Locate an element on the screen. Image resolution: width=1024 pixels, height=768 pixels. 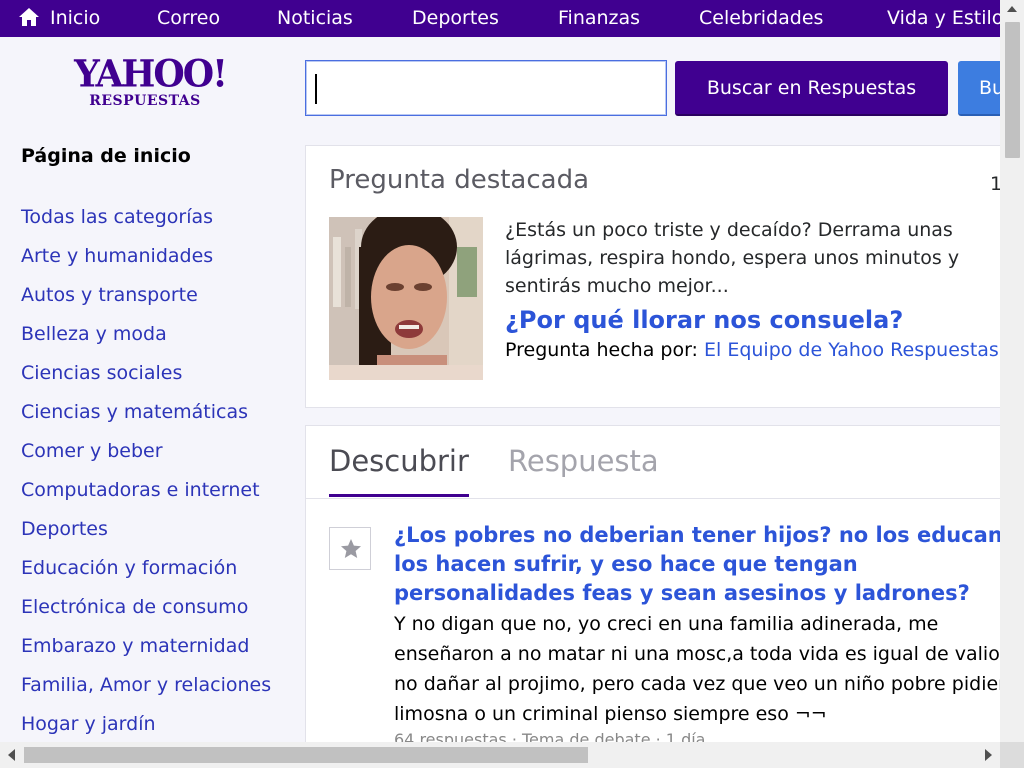
scrollbar-corner is located at coordinates (1012, 755).